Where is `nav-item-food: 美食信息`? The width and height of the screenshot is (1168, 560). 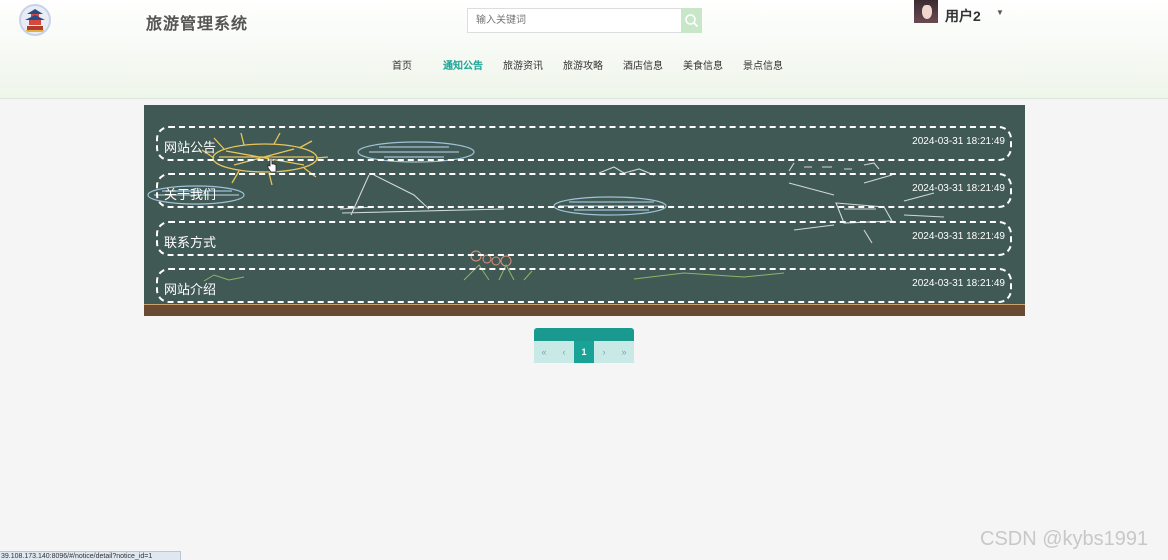 nav-item-food: 美食信息 is located at coordinates (703, 64).